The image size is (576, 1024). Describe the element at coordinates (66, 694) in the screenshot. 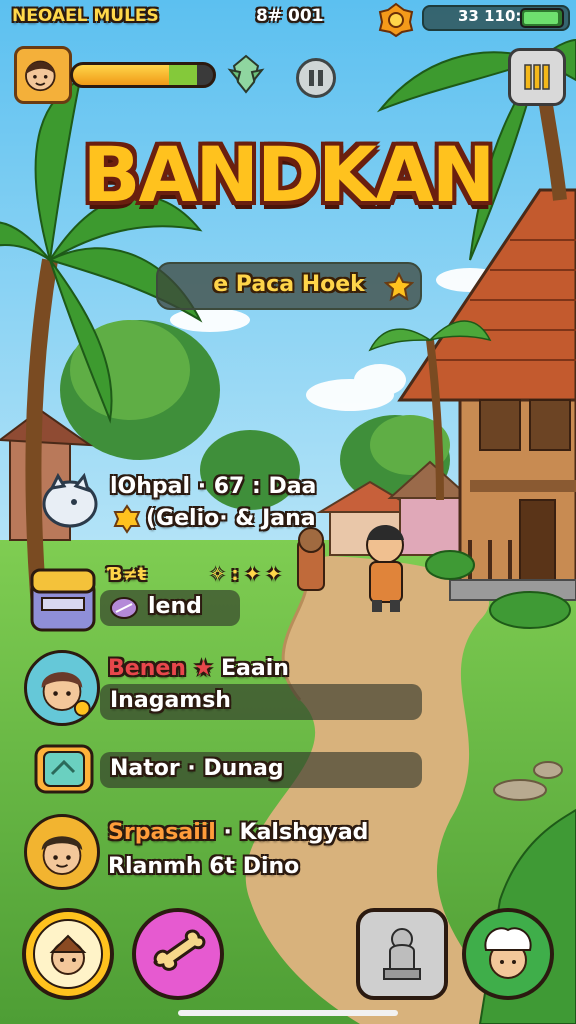

I see `girl-face-icon` at that location.